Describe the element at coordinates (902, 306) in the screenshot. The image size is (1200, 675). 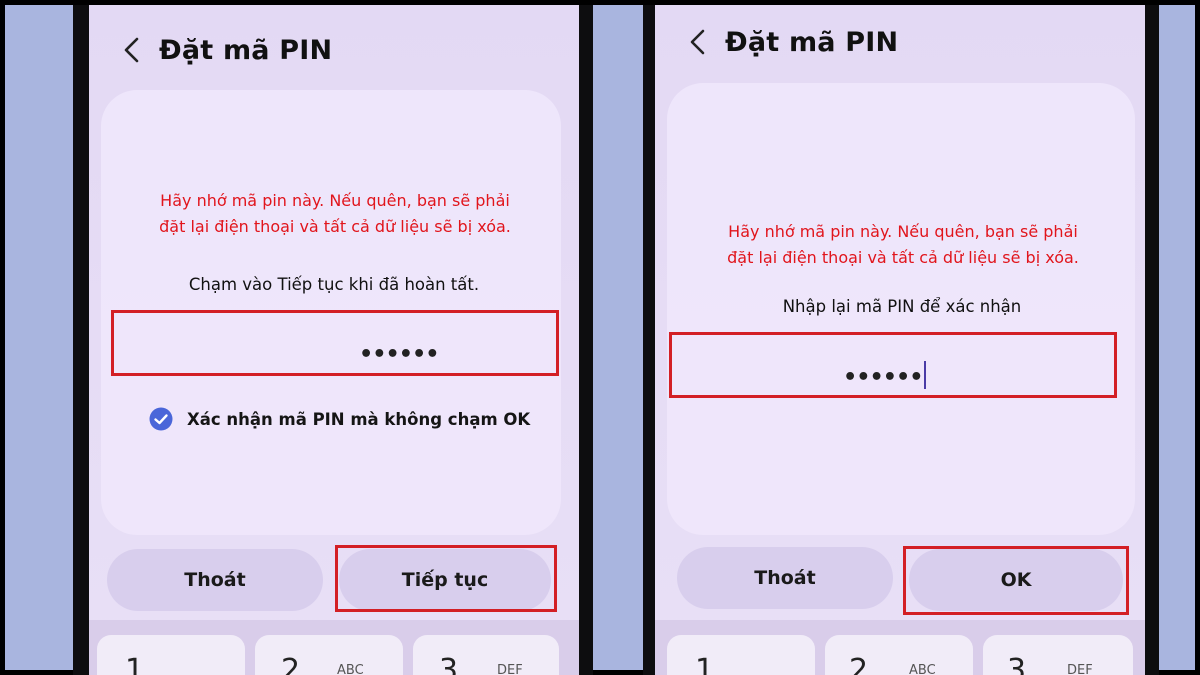
I see `instruction-text: Nhập lại mã PIN để xác nhận` at that location.